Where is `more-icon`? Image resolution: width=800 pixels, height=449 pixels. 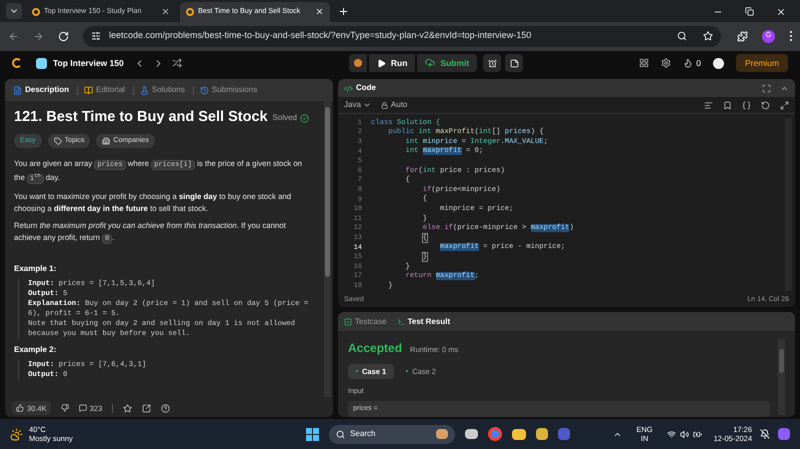
more-icon is located at coordinates (790, 36).